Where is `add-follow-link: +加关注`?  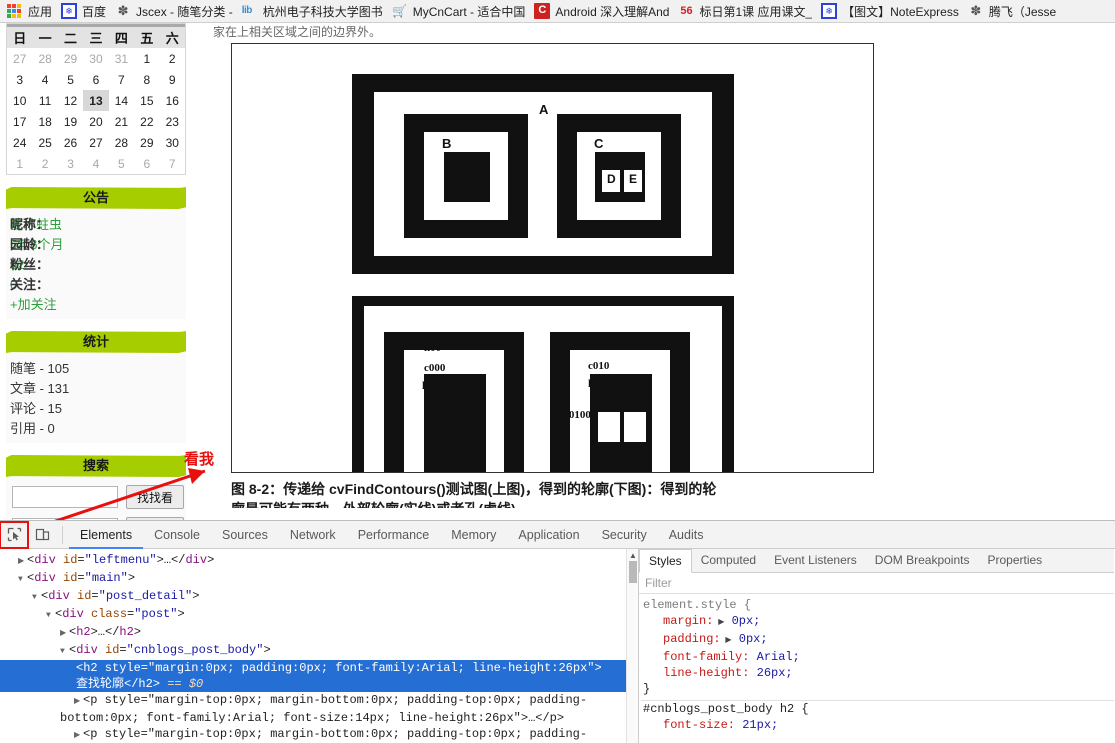
add-follow-link: +加关注 is located at coordinates (33, 304).